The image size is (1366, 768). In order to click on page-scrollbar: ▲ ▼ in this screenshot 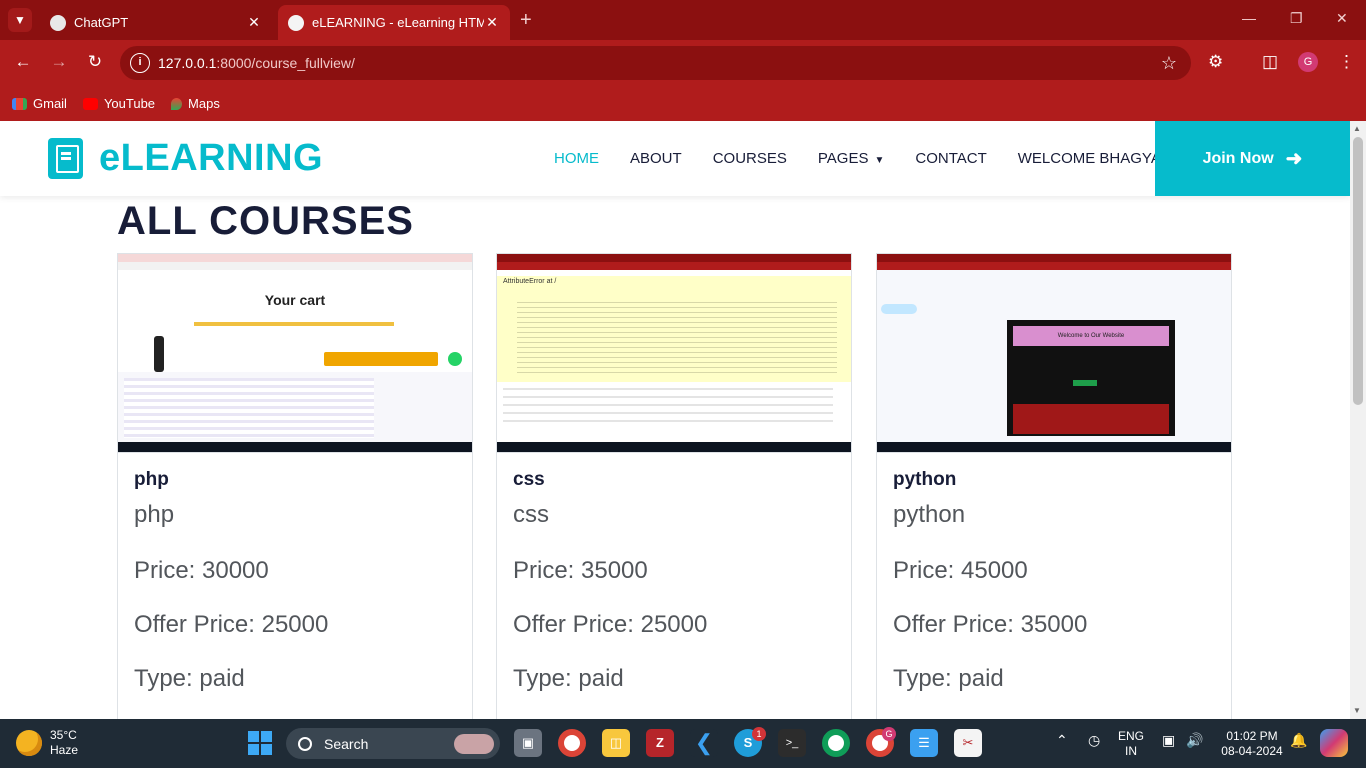, I will do `click(1358, 420)`.